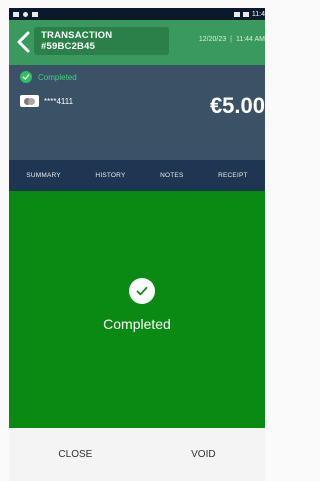 The height and width of the screenshot is (481, 320). I want to click on completed-check-icon, so click(26, 77).